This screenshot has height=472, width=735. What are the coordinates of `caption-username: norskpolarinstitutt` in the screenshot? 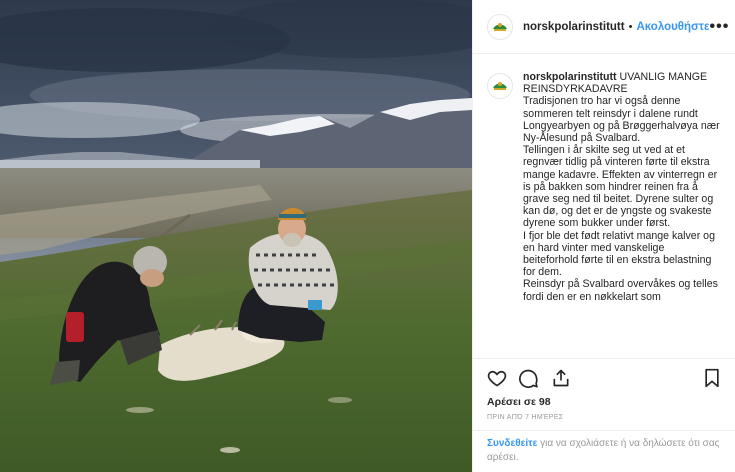 It's located at (570, 77).